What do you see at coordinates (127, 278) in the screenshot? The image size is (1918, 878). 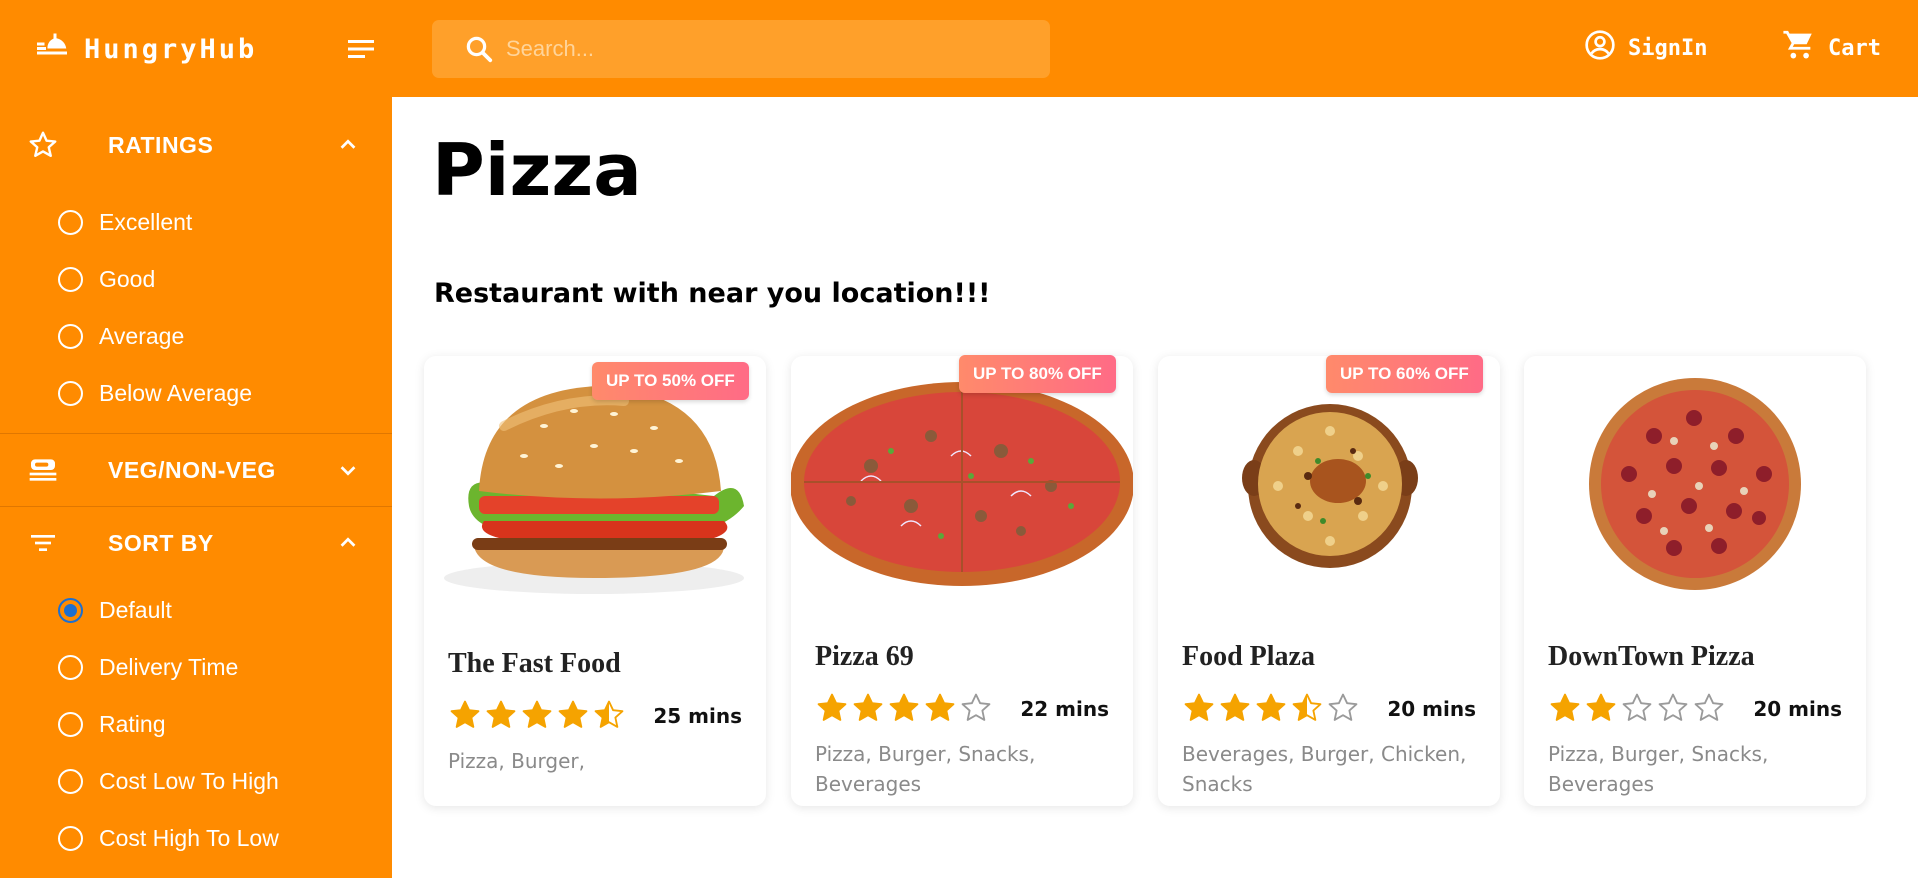 I see `option-label: Good` at bounding box center [127, 278].